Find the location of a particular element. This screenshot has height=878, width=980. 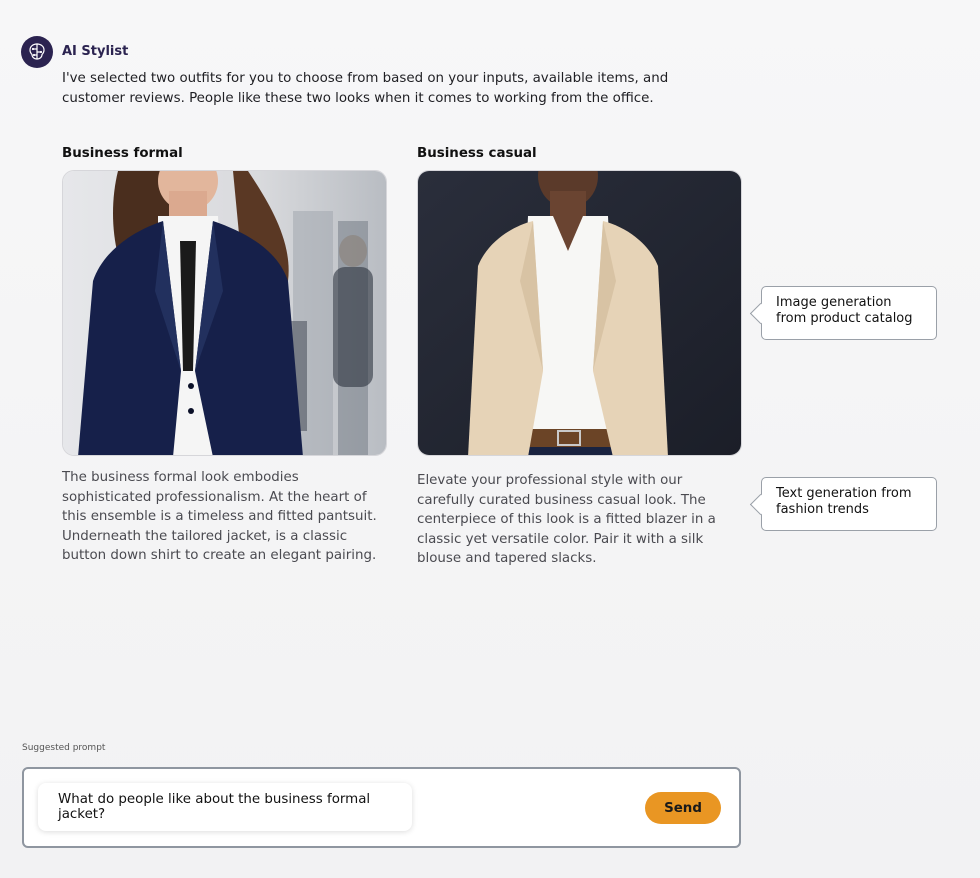

woman-in-beige-blazer-image is located at coordinates (579, 313).